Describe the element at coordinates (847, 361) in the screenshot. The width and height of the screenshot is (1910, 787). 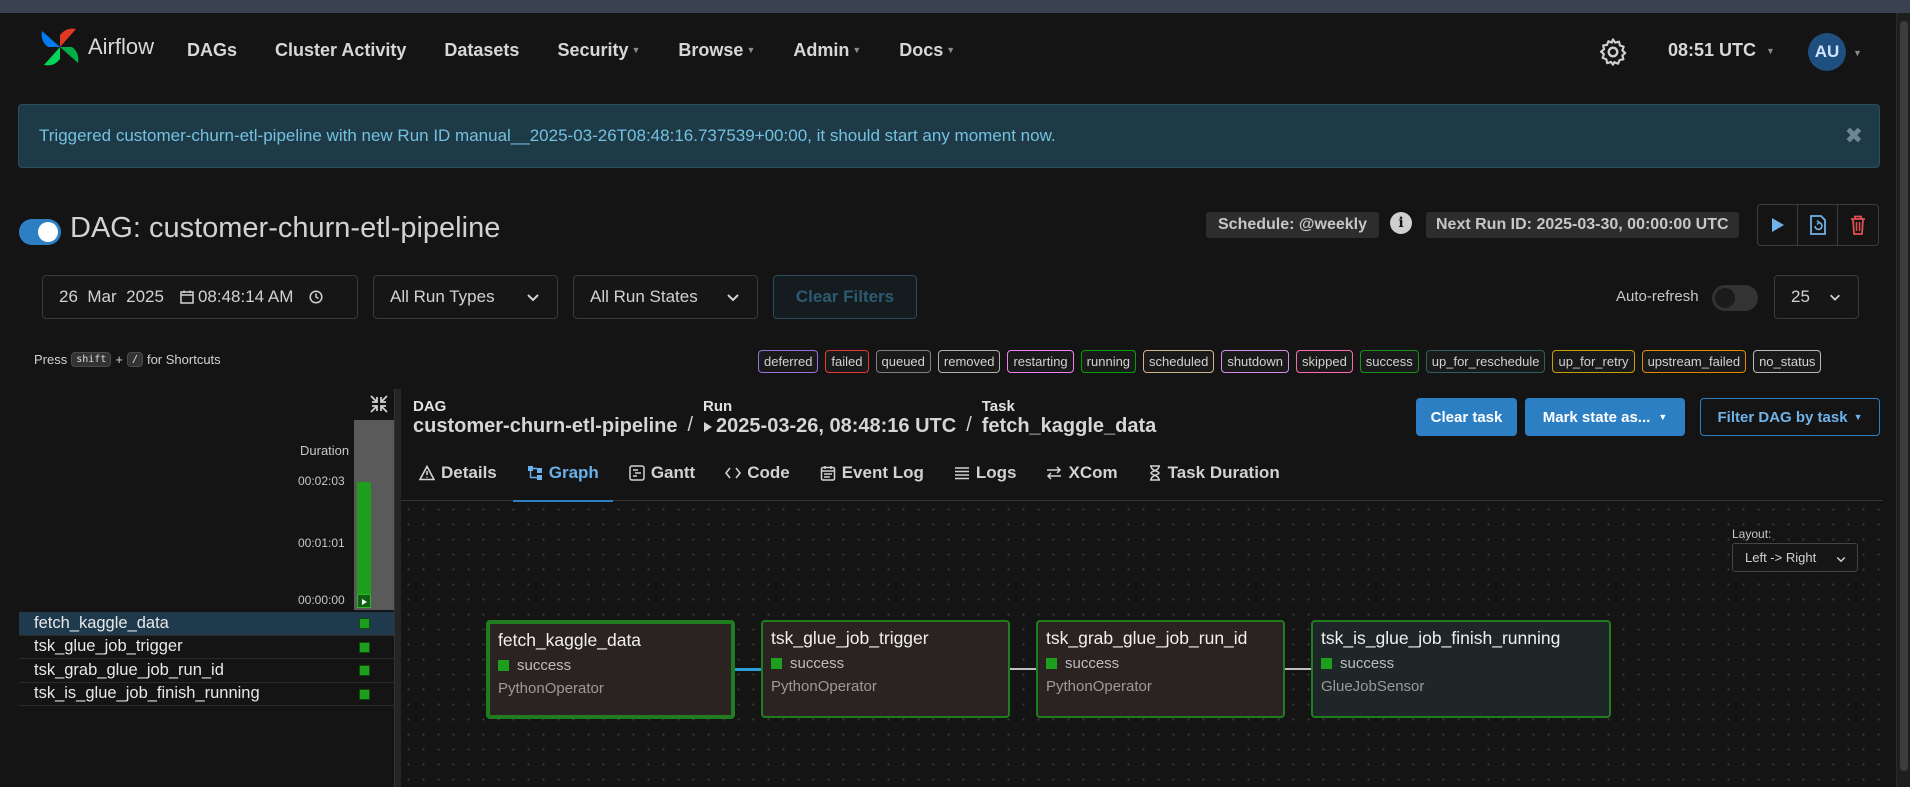
I see `legend-failed: failed` at that location.